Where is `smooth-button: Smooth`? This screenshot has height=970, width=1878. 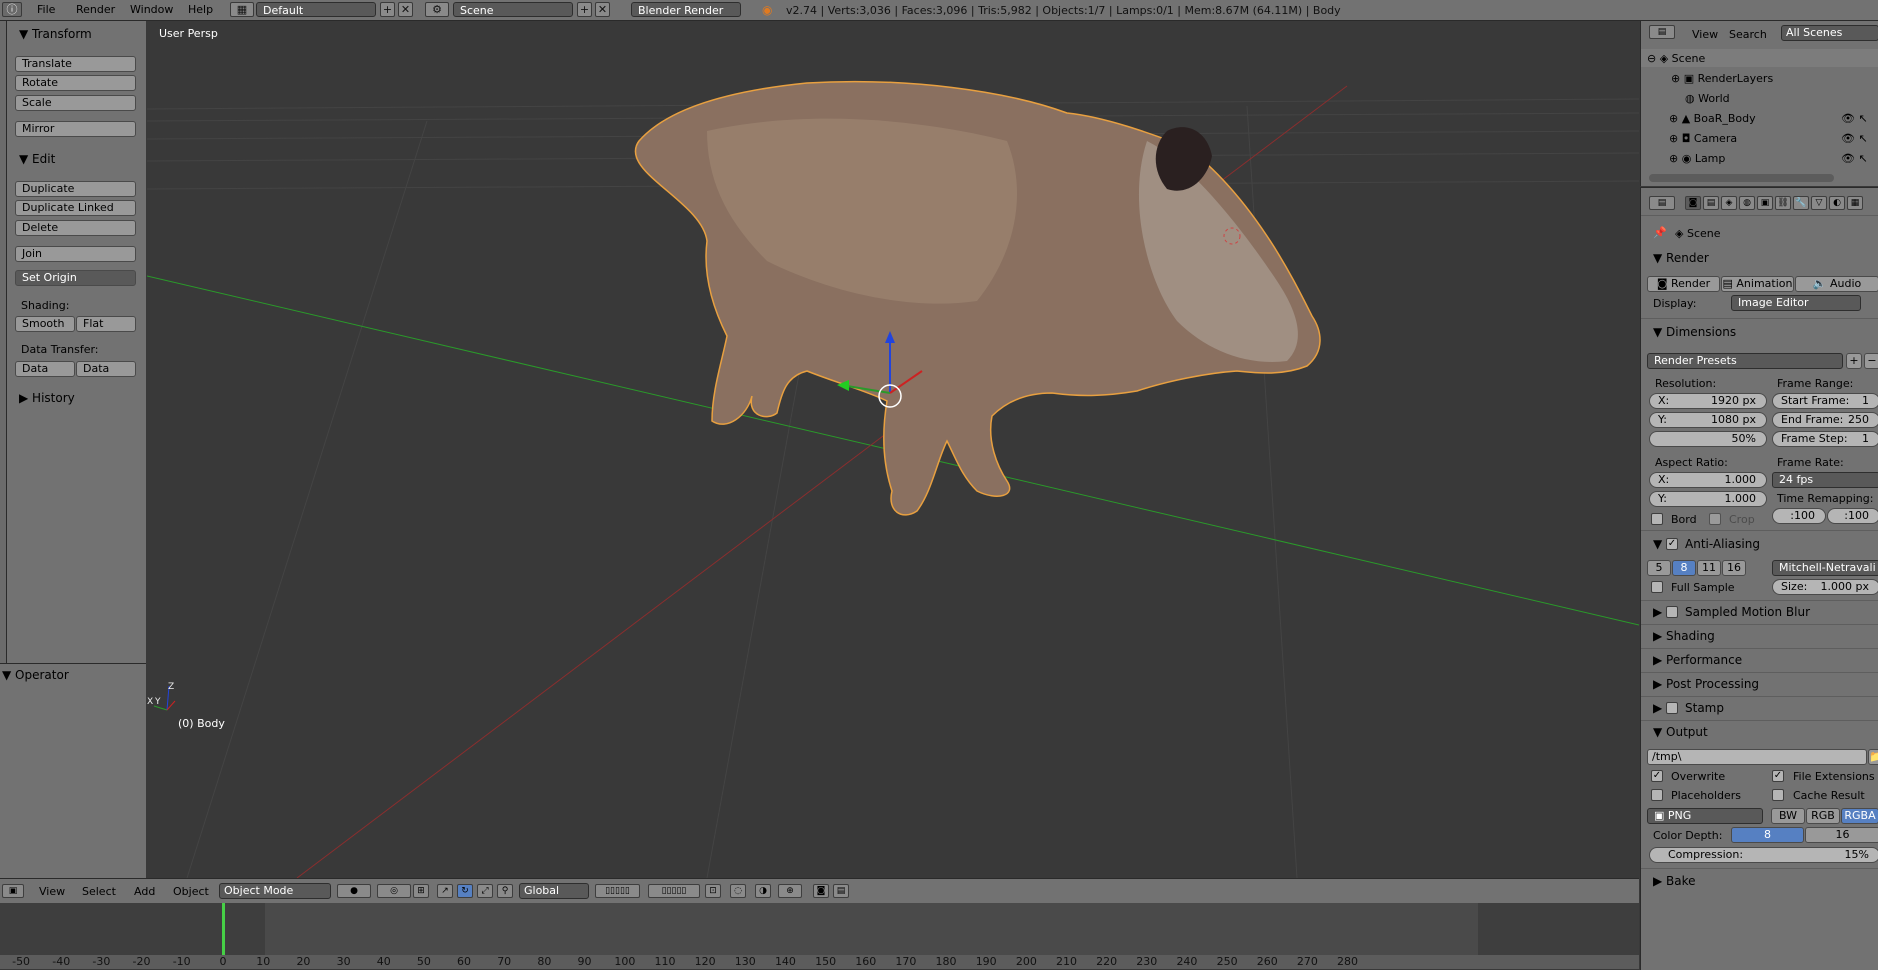 smooth-button: Smooth is located at coordinates (45, 324).